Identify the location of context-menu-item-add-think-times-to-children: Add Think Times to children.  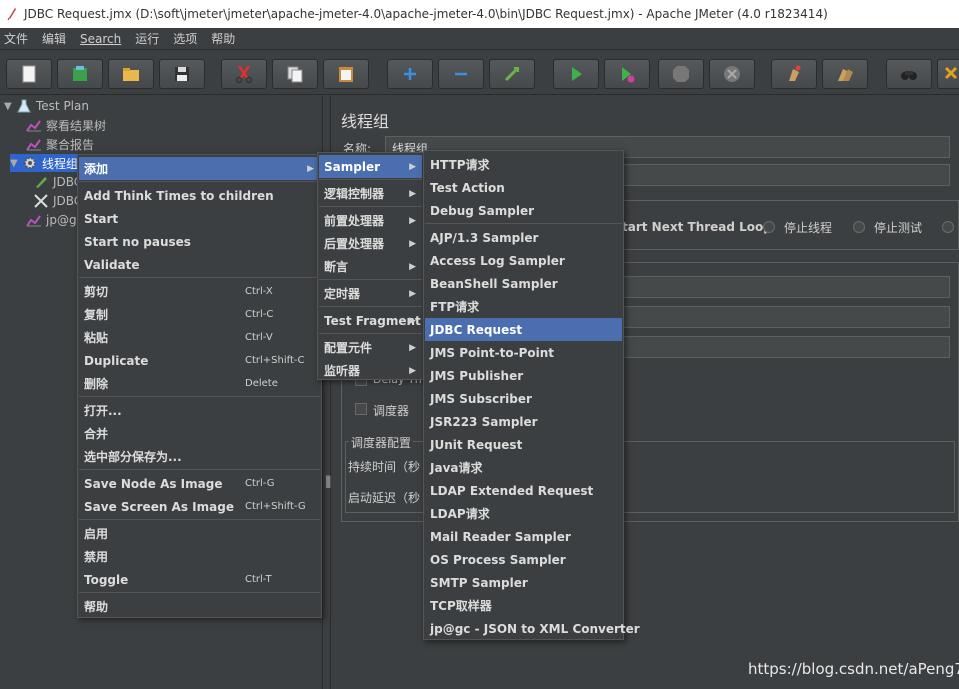
(199, 195).